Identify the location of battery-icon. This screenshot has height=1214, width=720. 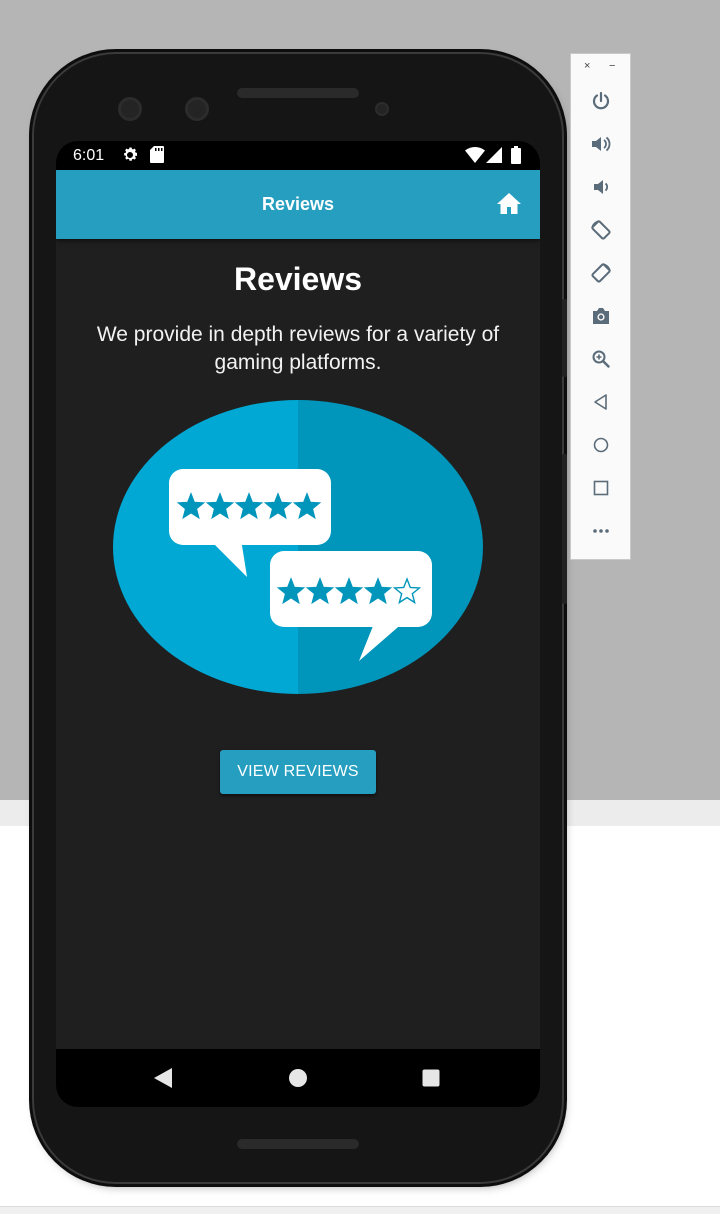
(516, 157).